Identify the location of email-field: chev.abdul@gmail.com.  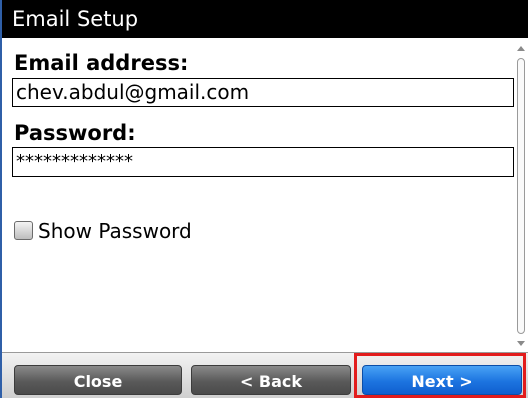
(263, 92).